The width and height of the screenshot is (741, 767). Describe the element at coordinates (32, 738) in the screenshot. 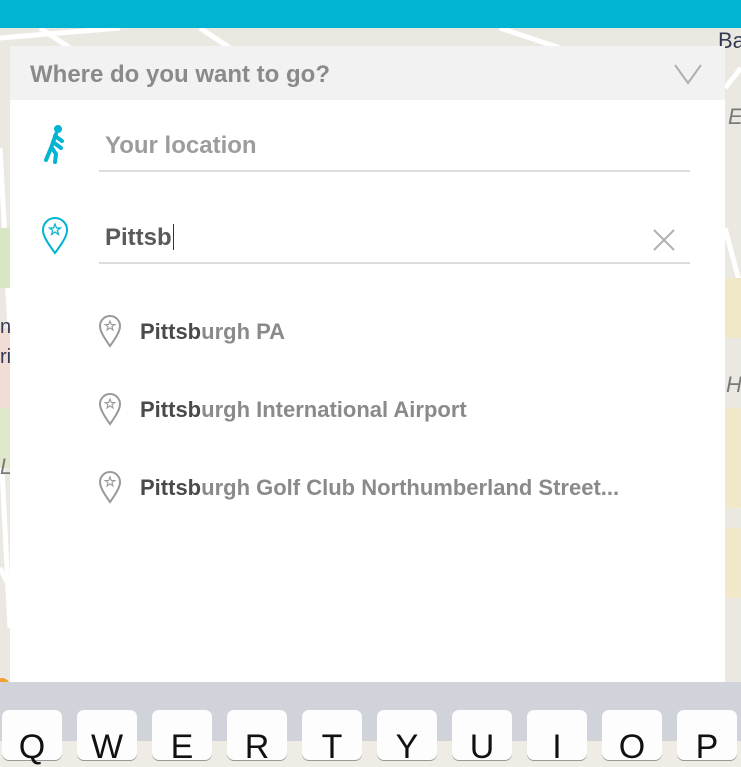

I see `key-q: Q` at that location.